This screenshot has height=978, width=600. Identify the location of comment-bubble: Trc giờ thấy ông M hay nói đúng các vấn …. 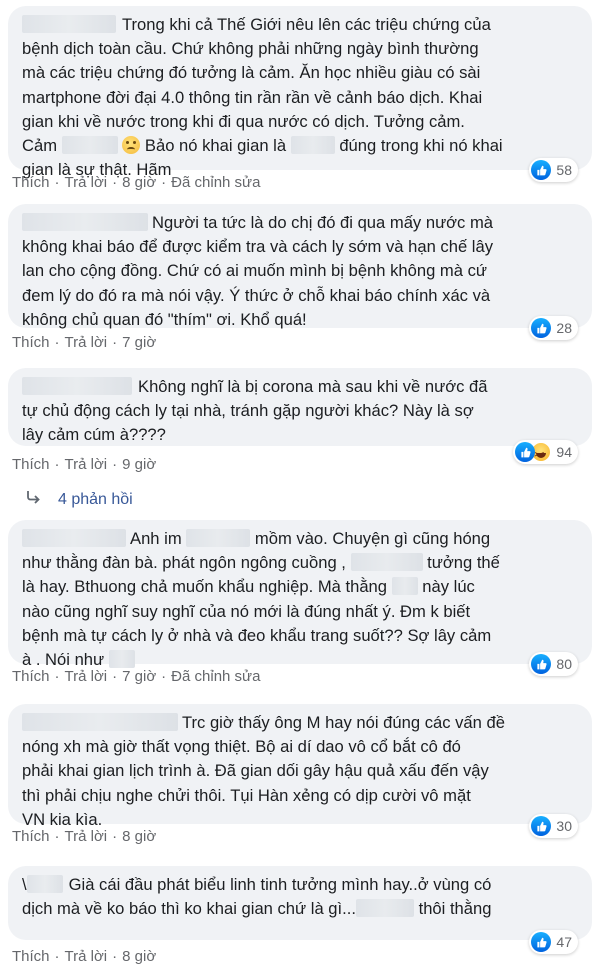
(300, 771).